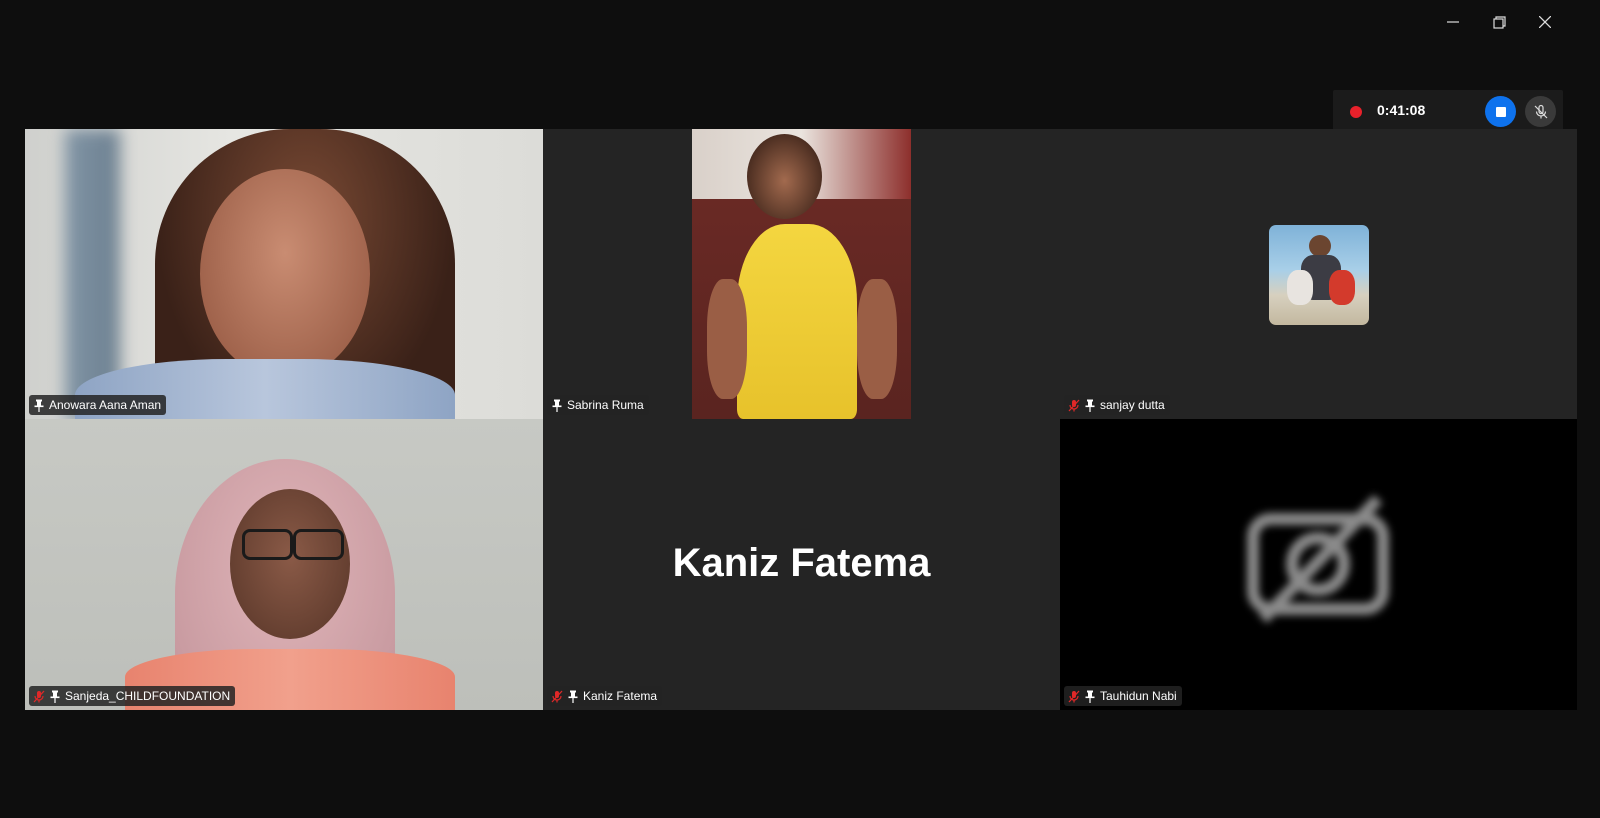  Describe the element at coordinates (105, 405) in the screenshot. I see `participant-name: Anowara Aana Aman` at that location.